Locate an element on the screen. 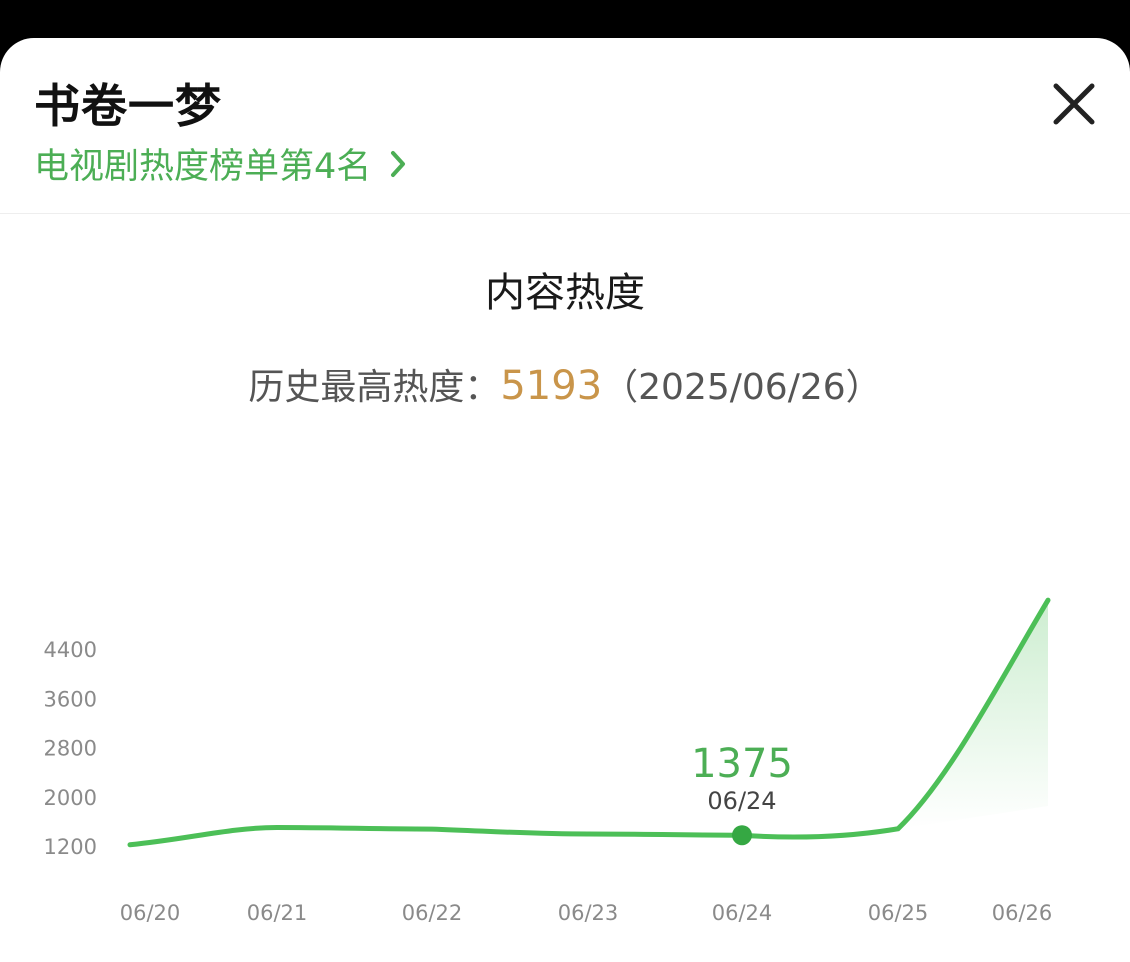 This screenshot has width=1130, height=962. highlight-date-label: 06/24 is located at coordinates (741, 801).